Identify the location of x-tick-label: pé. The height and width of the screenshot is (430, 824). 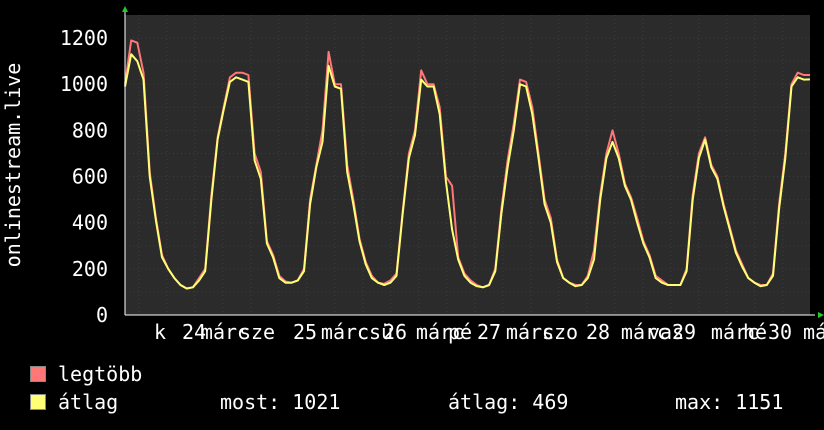
(460, 332).